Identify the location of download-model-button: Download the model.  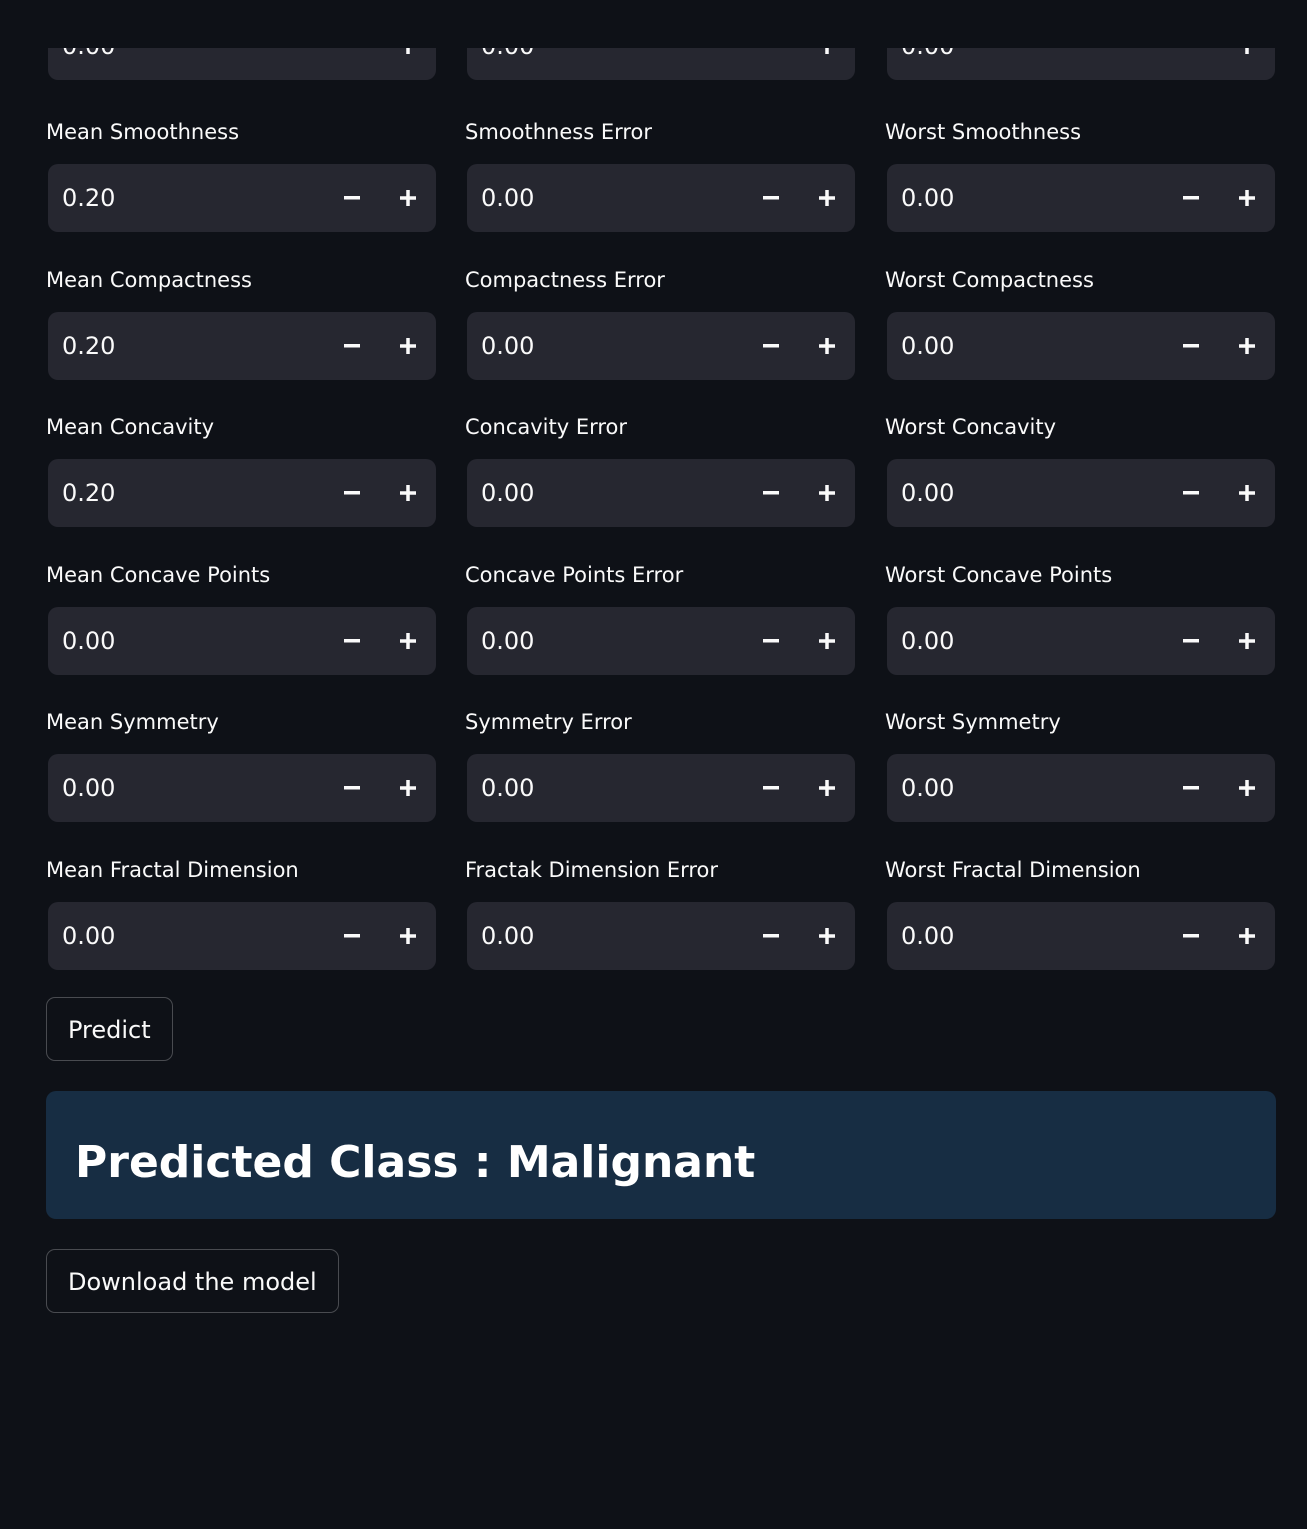
(192, 1281).